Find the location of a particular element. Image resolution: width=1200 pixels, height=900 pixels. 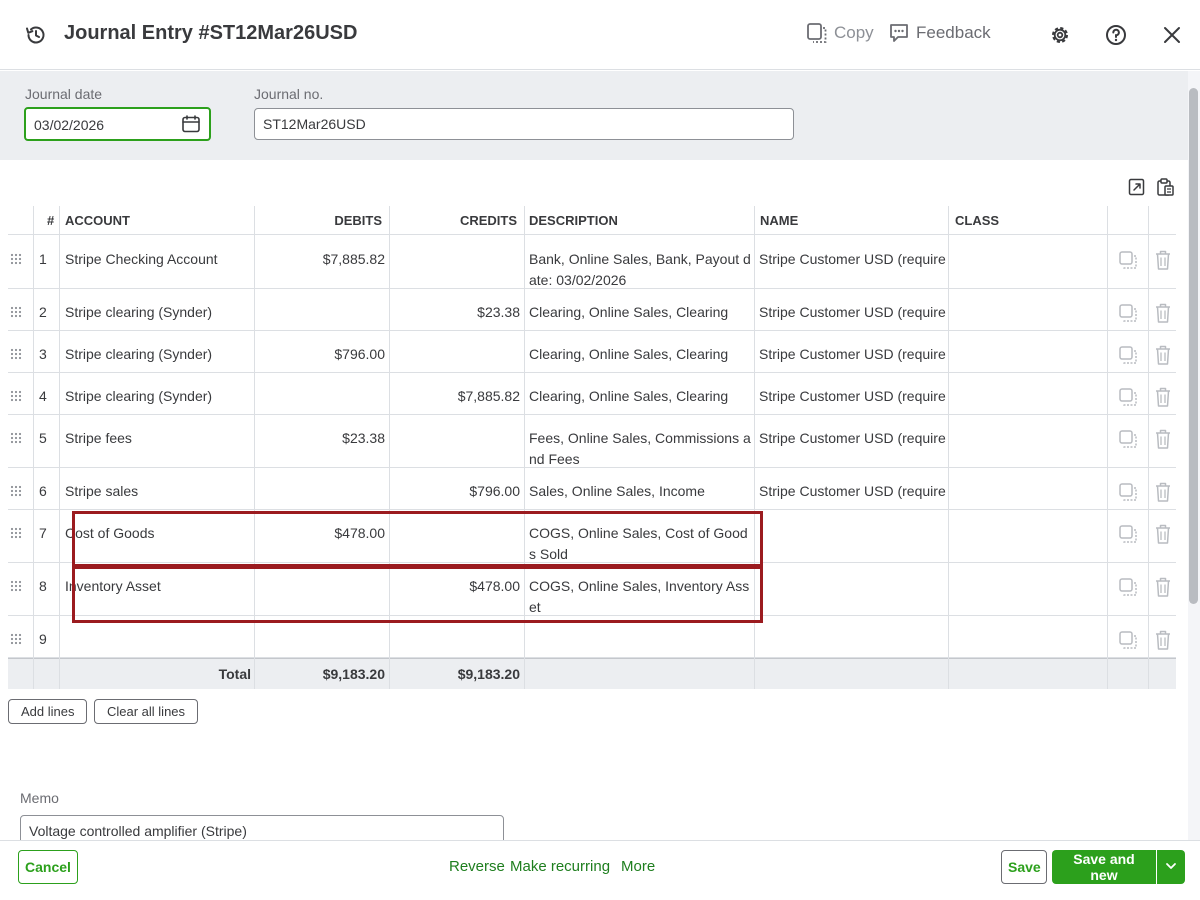

account-cell: Stripe Checking Account is located at coordinates (158, 259).